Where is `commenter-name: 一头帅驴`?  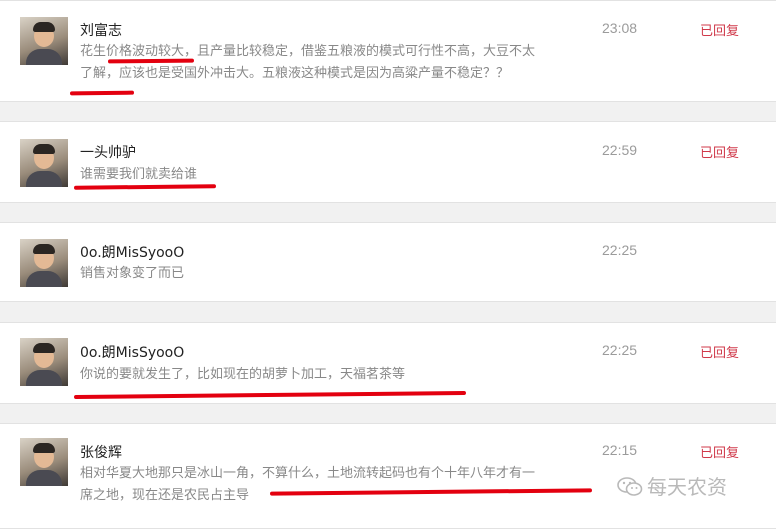
commenter-name: 一头帅驴 is located at coordinates (108, 153).